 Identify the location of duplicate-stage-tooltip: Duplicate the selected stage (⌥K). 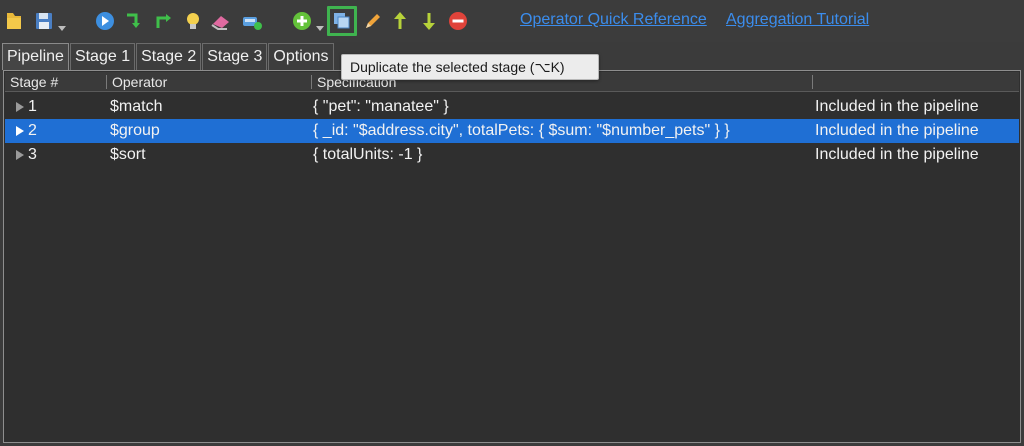
(470, 67).